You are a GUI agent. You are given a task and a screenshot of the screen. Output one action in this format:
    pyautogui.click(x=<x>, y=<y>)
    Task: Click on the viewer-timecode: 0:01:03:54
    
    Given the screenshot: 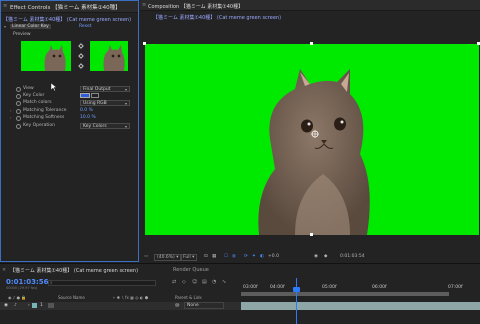 What is the action you would take?
    pyautogui.click(x=352, y=256)
    